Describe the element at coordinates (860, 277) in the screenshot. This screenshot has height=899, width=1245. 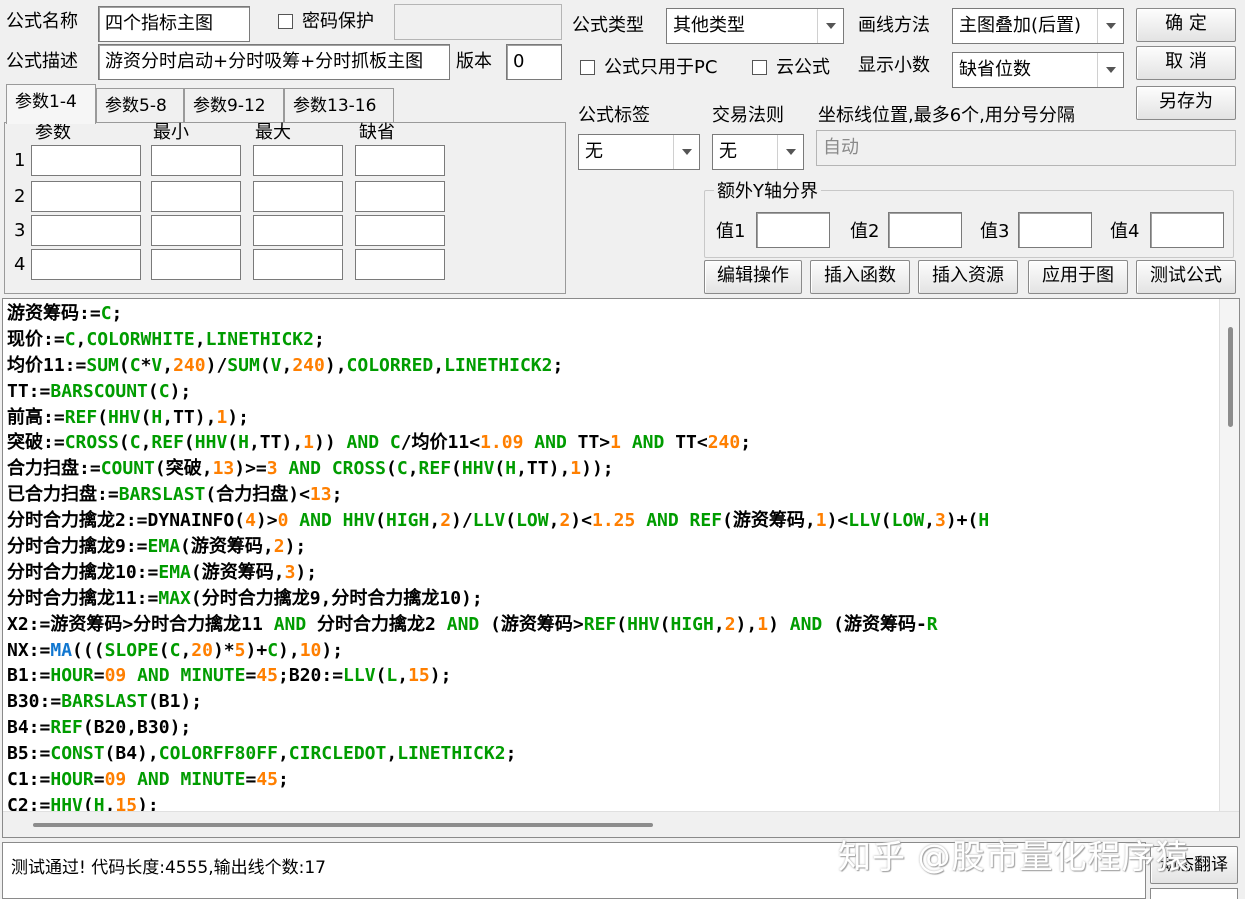
I see `insert-function-button: 插入函数` at that location.